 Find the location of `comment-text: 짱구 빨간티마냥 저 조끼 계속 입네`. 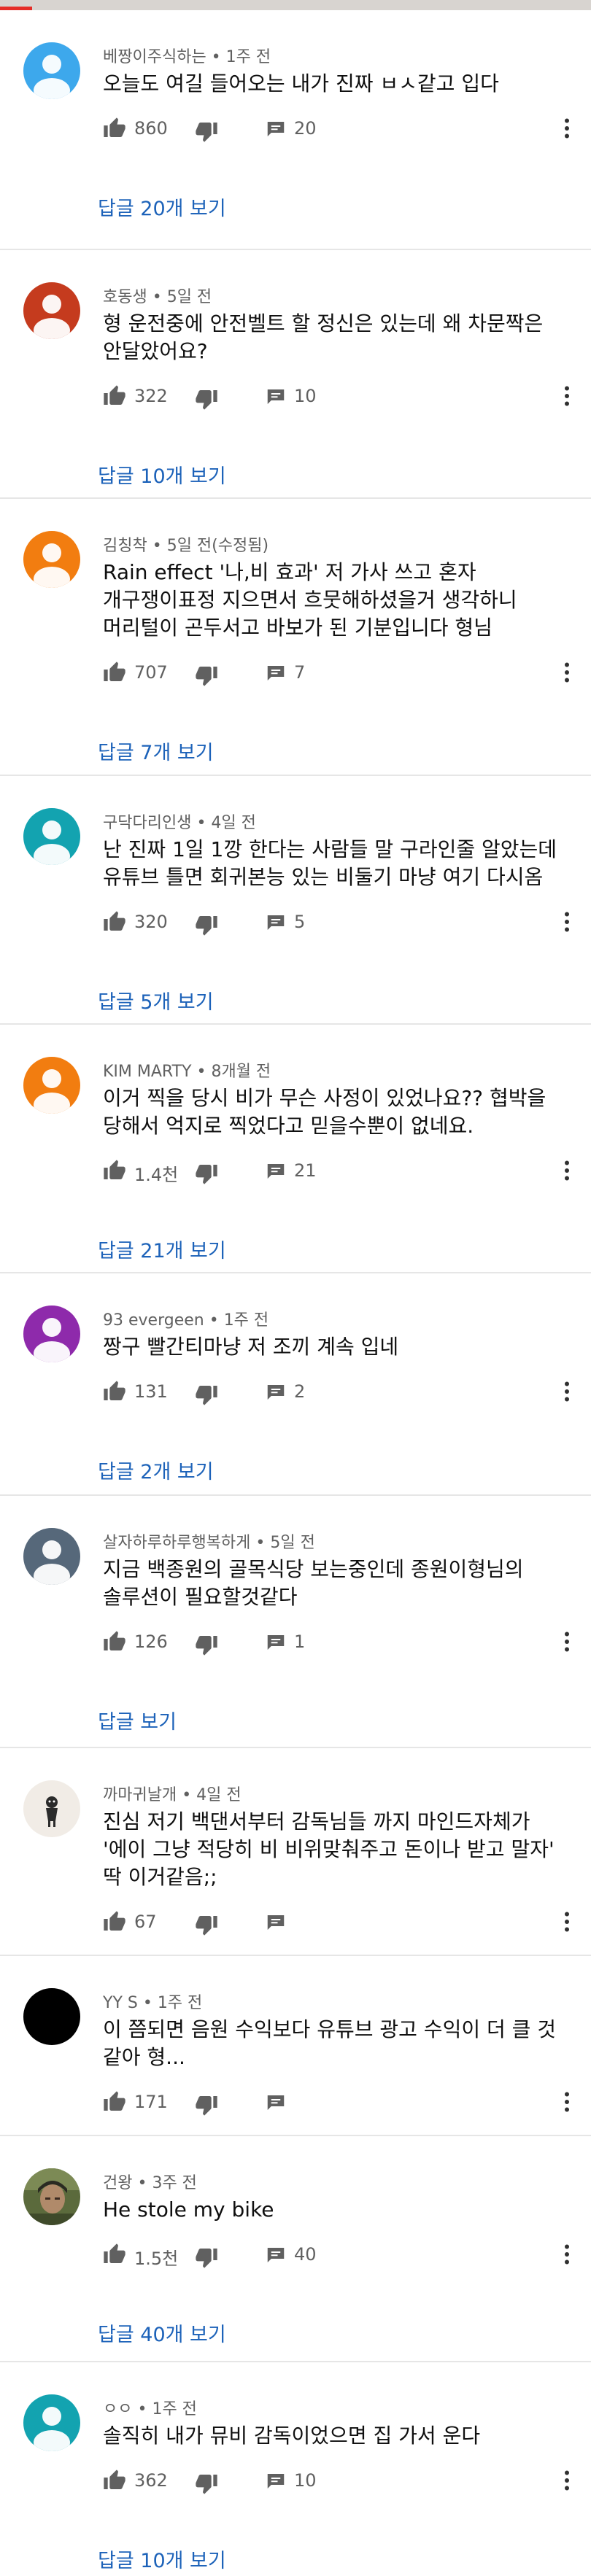

comment-text: 짱구 빨간티마냥 저 조끼 계속 입네 is located at coordinates (251, 1347).